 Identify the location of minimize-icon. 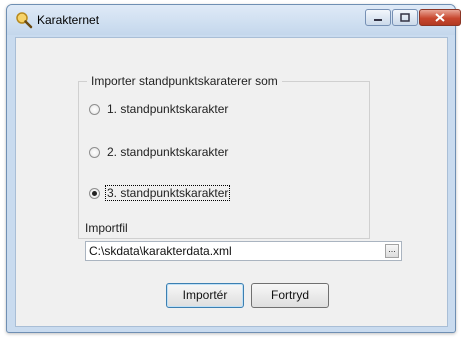
(378, 20).